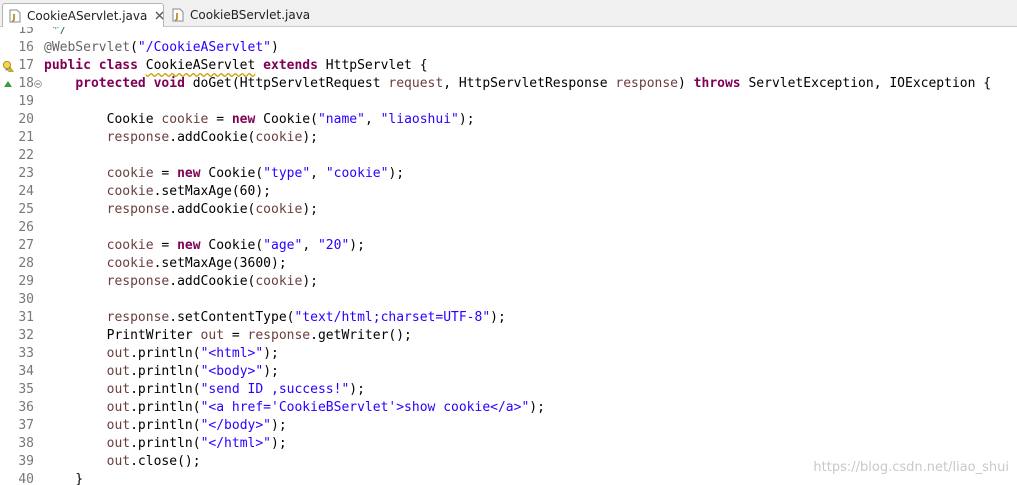 The height and width of the screenshot is (485, 1017). I want to click on code-text: out.println("<body>");, so click(161, 372).